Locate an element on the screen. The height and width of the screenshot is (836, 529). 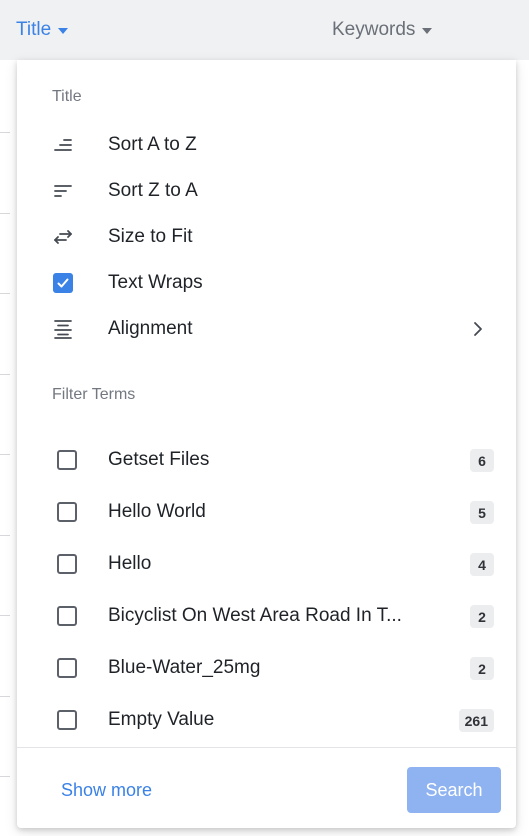
size-to-fit-item: Size to Fit is located at coordinates (266, 237).